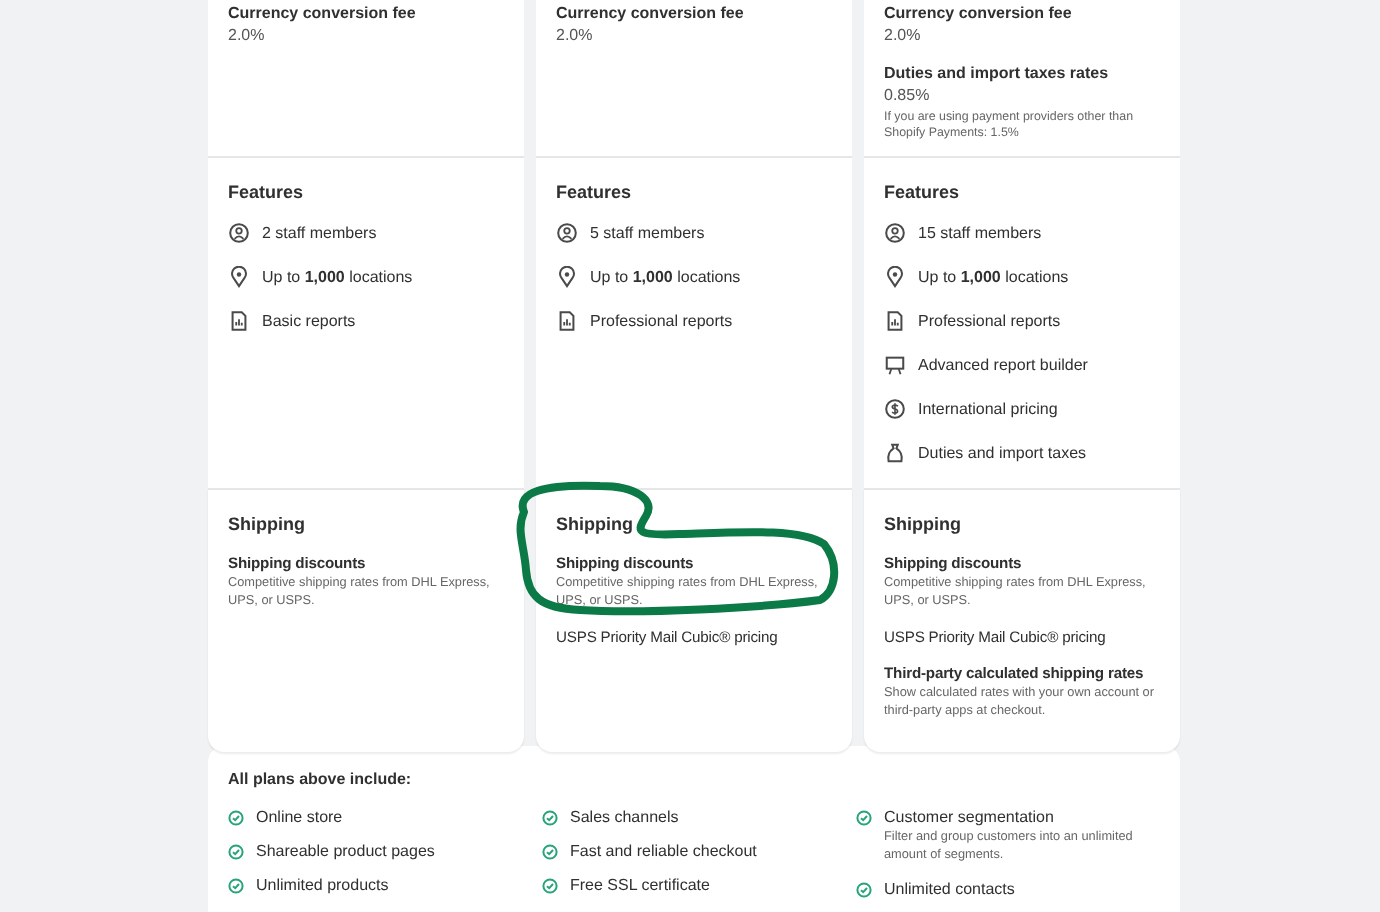 The width and height of the screenshot is (1380, 912). Describe the element at coordinates (322, 885) in the screenshot. I see `included-feature: Unlimited products` at that location.